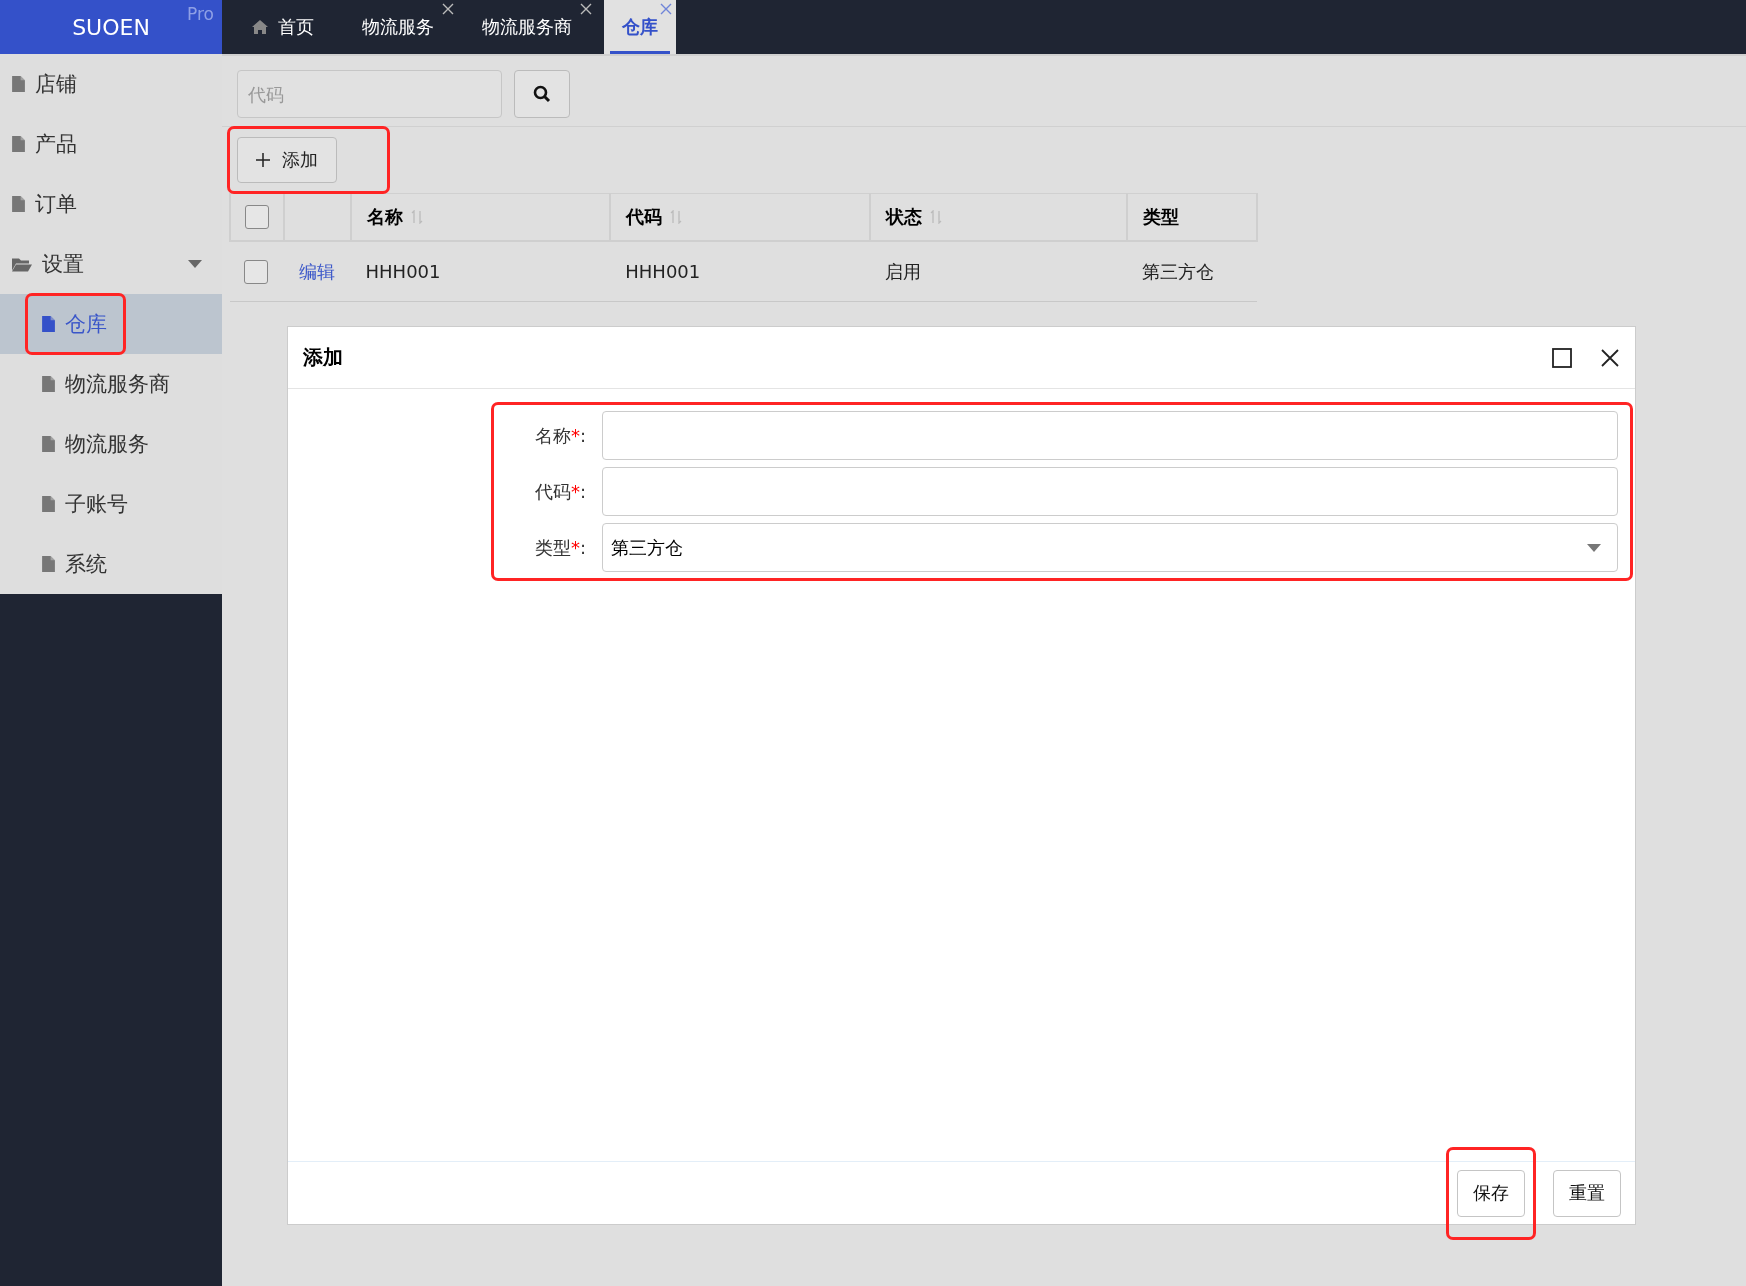 The height and width of the screenshot is (1286, 1746). I want to click on table-cell: 第三方仓, so click(1178, 271).